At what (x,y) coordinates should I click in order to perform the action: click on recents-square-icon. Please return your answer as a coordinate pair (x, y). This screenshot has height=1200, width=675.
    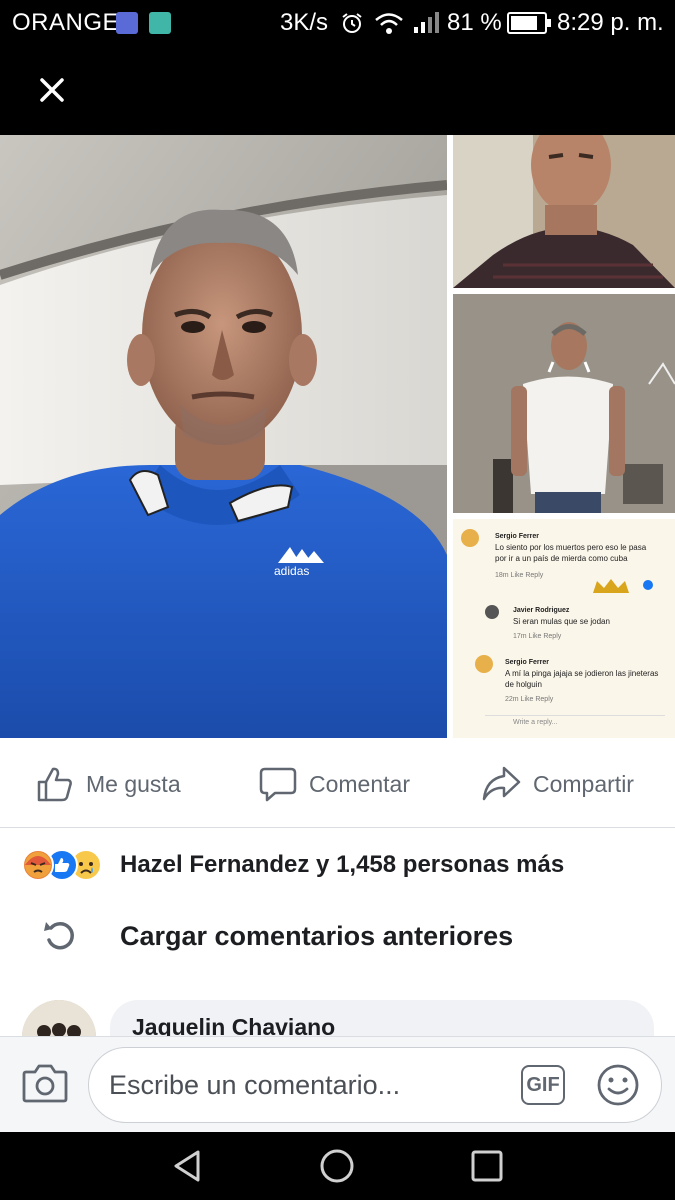
    Looking at the image, I should click on (487, 1166).